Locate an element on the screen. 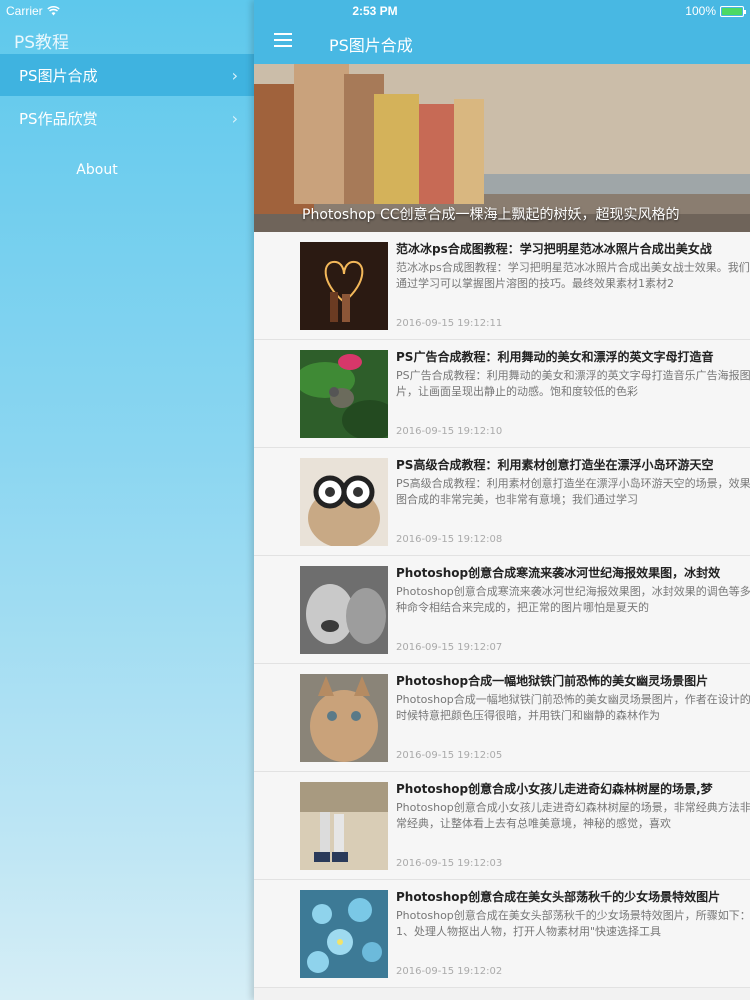  clock: 2:53 PM is located at coordinates (375, 11).